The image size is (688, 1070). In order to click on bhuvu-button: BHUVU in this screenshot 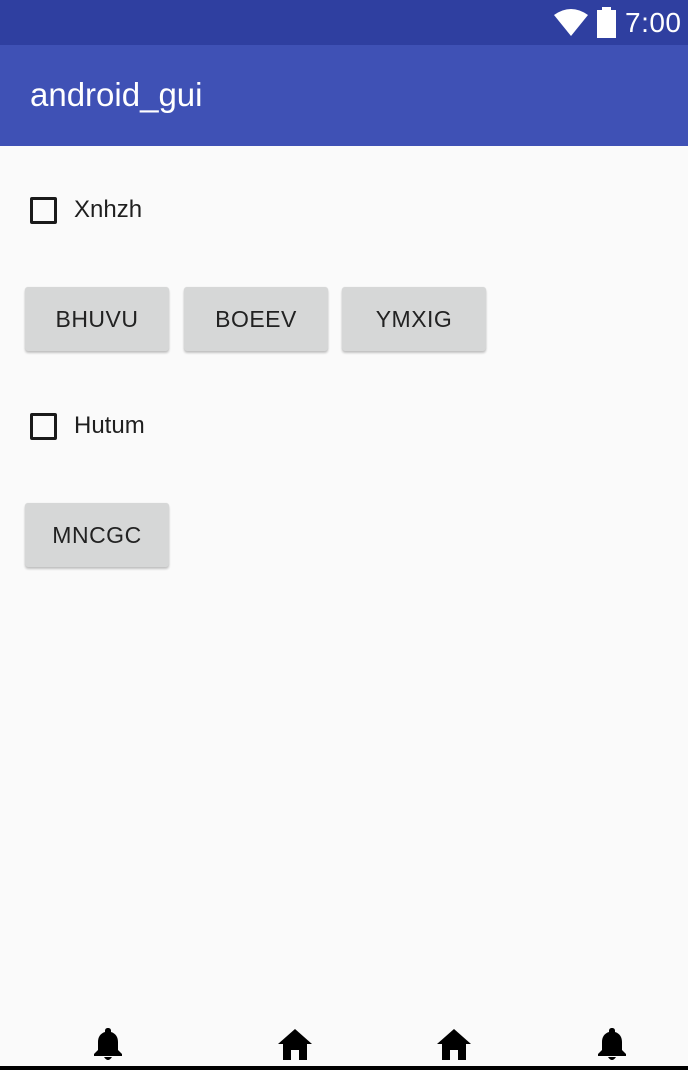, I will do `click(97, 319)`.